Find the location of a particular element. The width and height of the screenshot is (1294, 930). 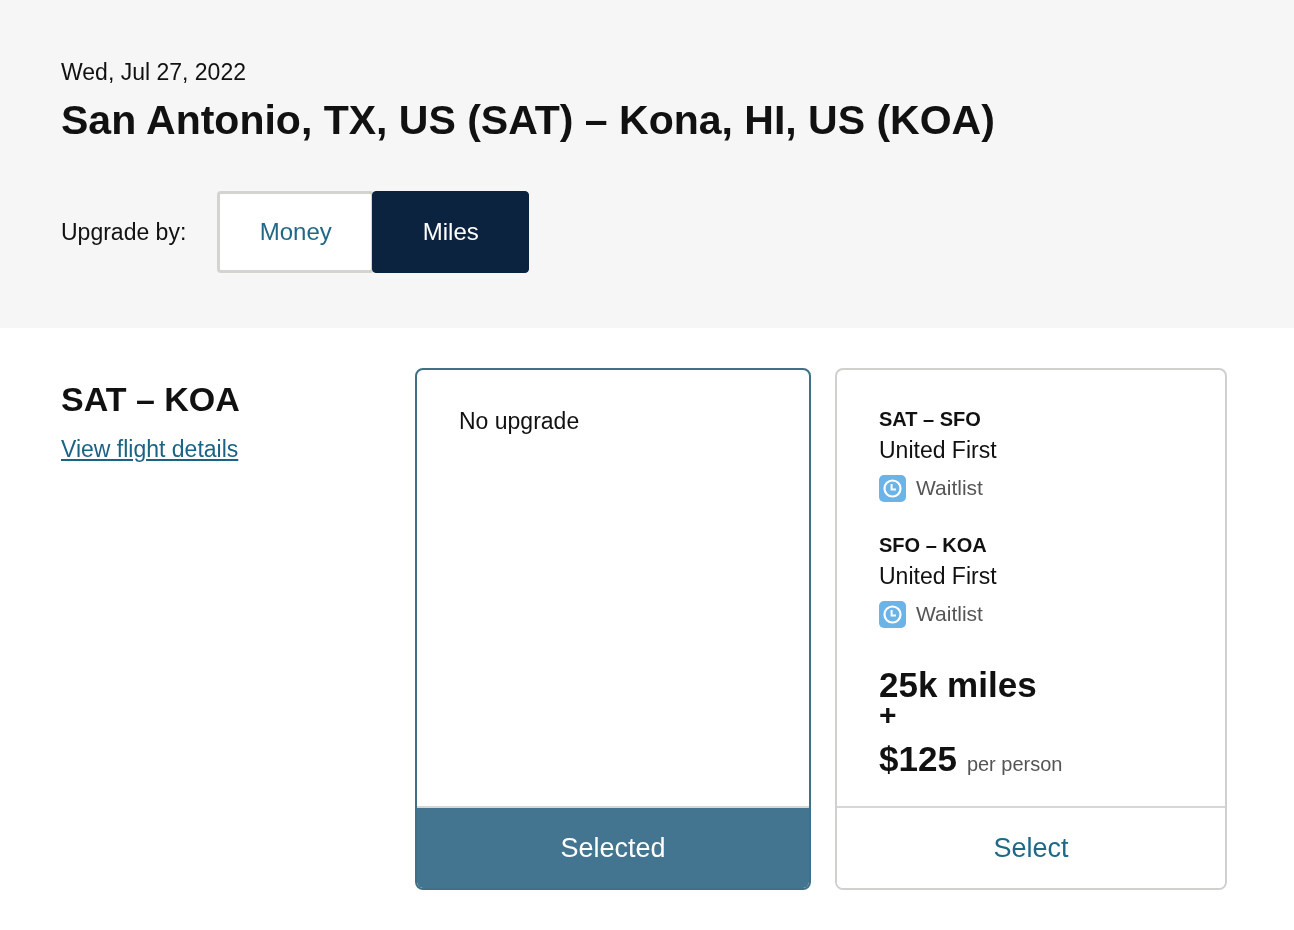

flight-details-link: View flight details is located at coordinates (150, 449).